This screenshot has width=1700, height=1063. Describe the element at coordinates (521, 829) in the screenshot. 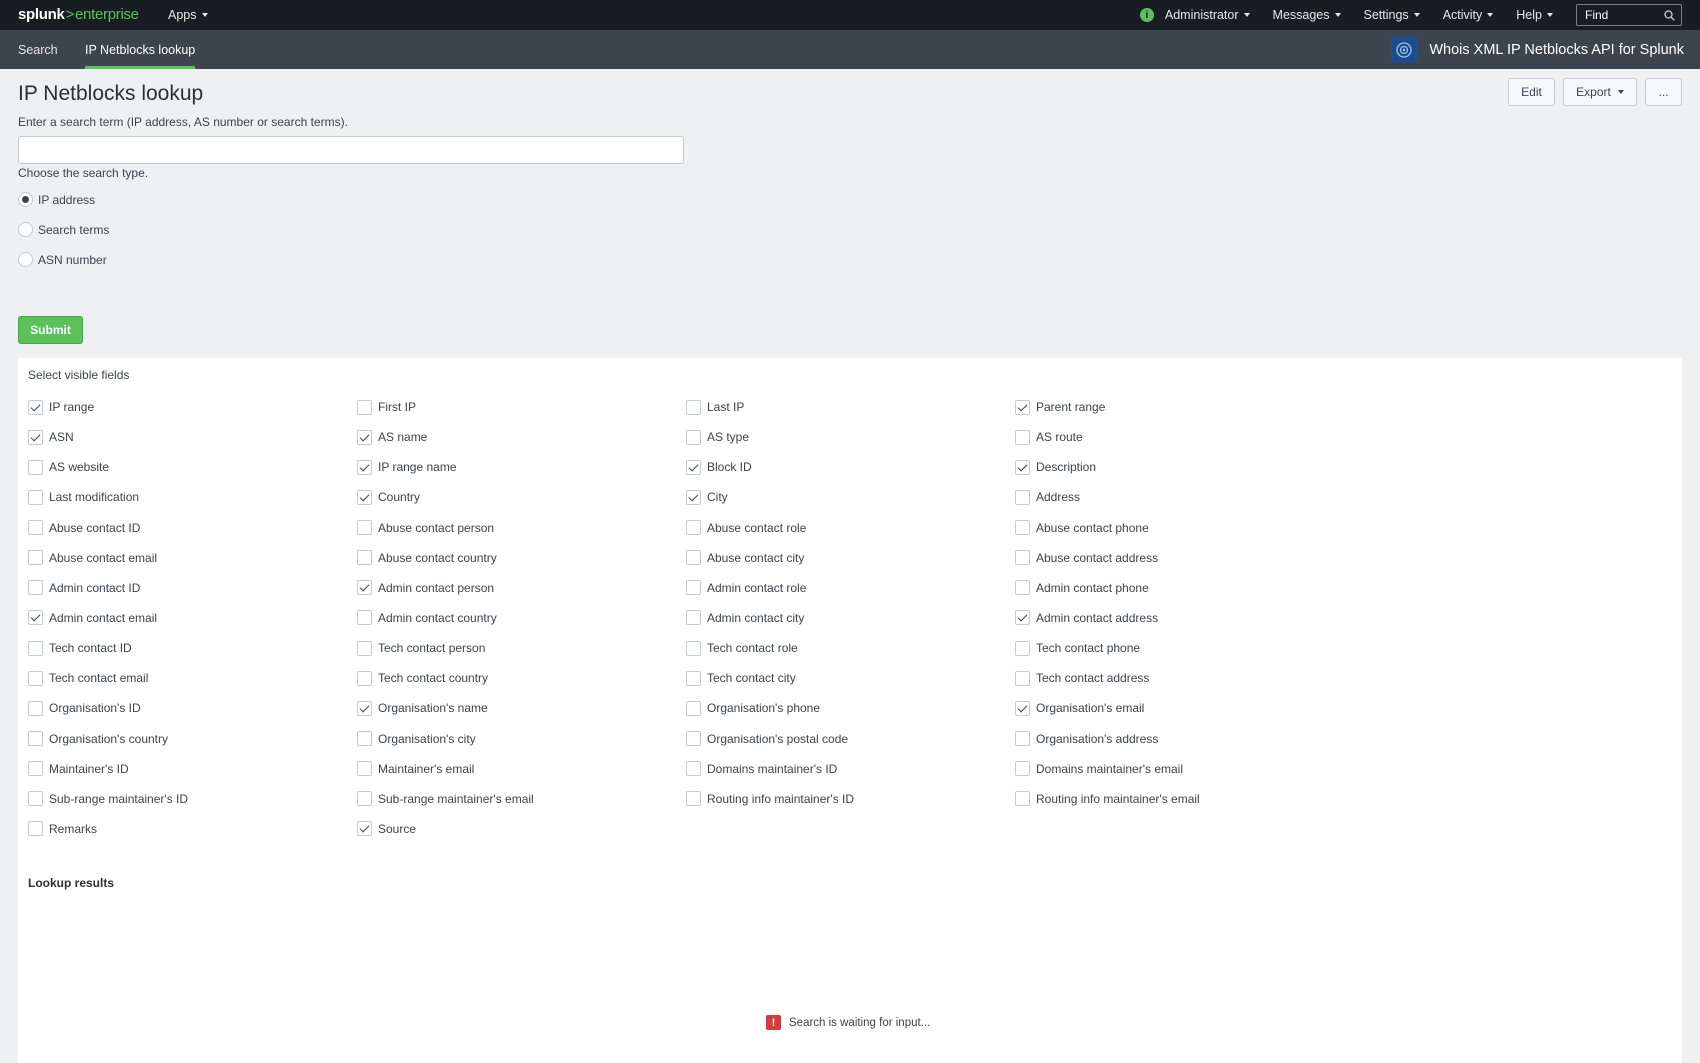

I see `field-checkbox-item: Source` at that location.